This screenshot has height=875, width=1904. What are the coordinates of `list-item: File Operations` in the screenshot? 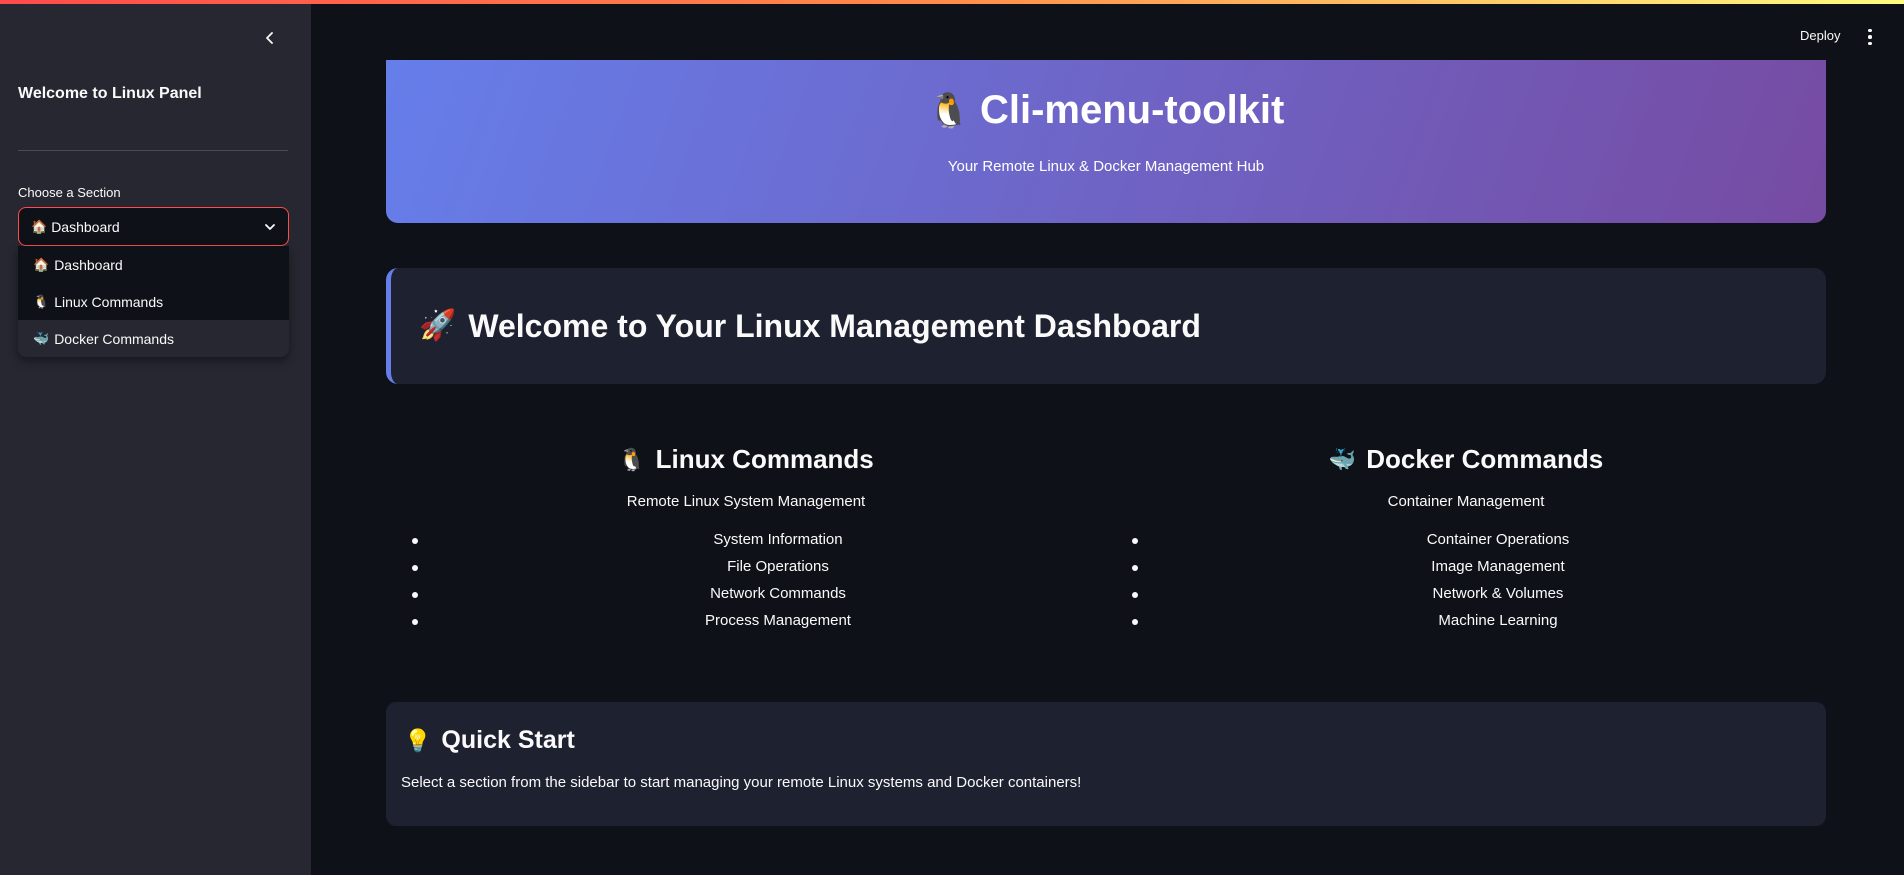 It's located at (758, 571).